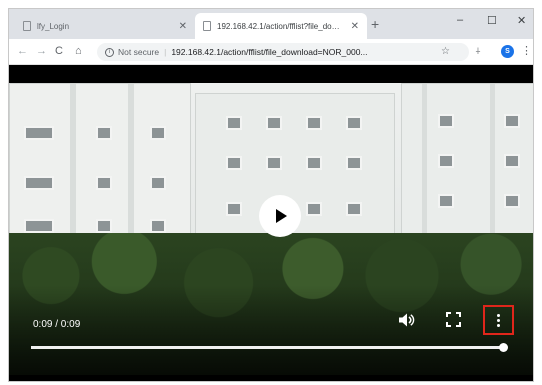 This screenshot has width=542, height=385. I want to click on back-button: ←, so click(22, 51).